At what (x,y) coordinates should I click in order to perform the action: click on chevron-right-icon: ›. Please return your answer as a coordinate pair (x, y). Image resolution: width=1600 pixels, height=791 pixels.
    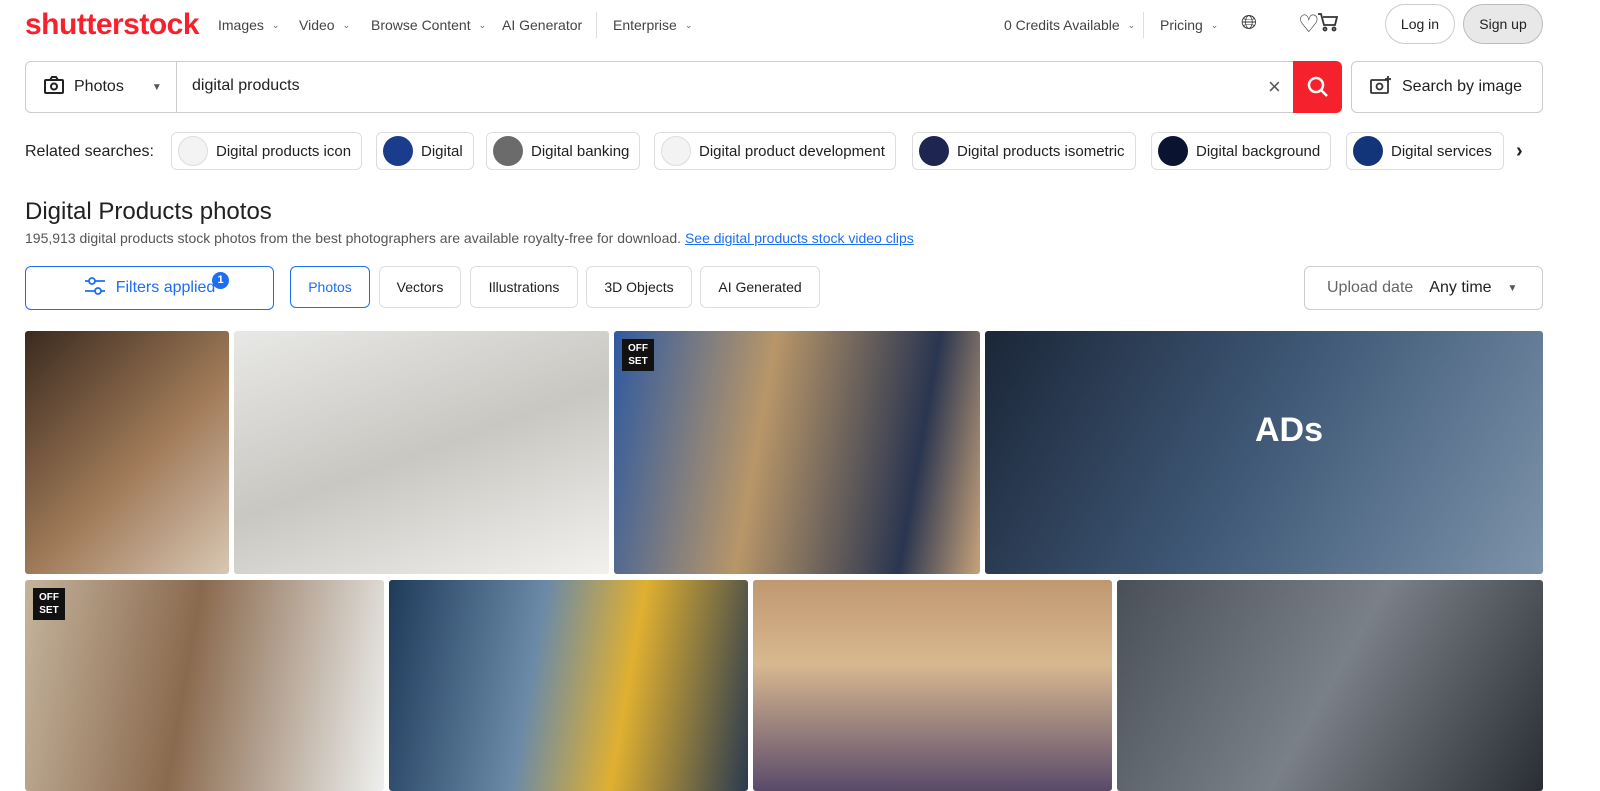
    Looking at the image, I should click on (1519, 151).